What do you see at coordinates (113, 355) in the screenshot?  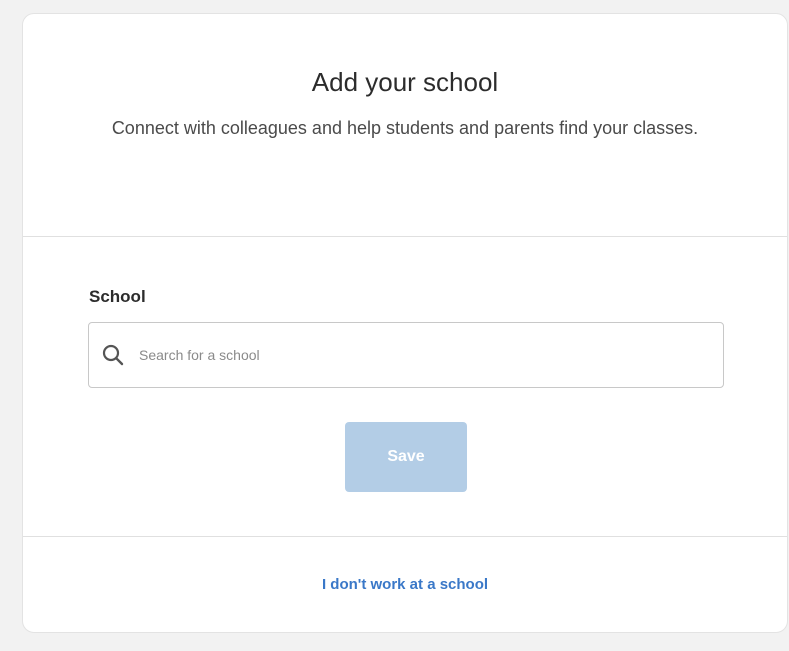 I see `search-icon` at bounding box center [113, 355].